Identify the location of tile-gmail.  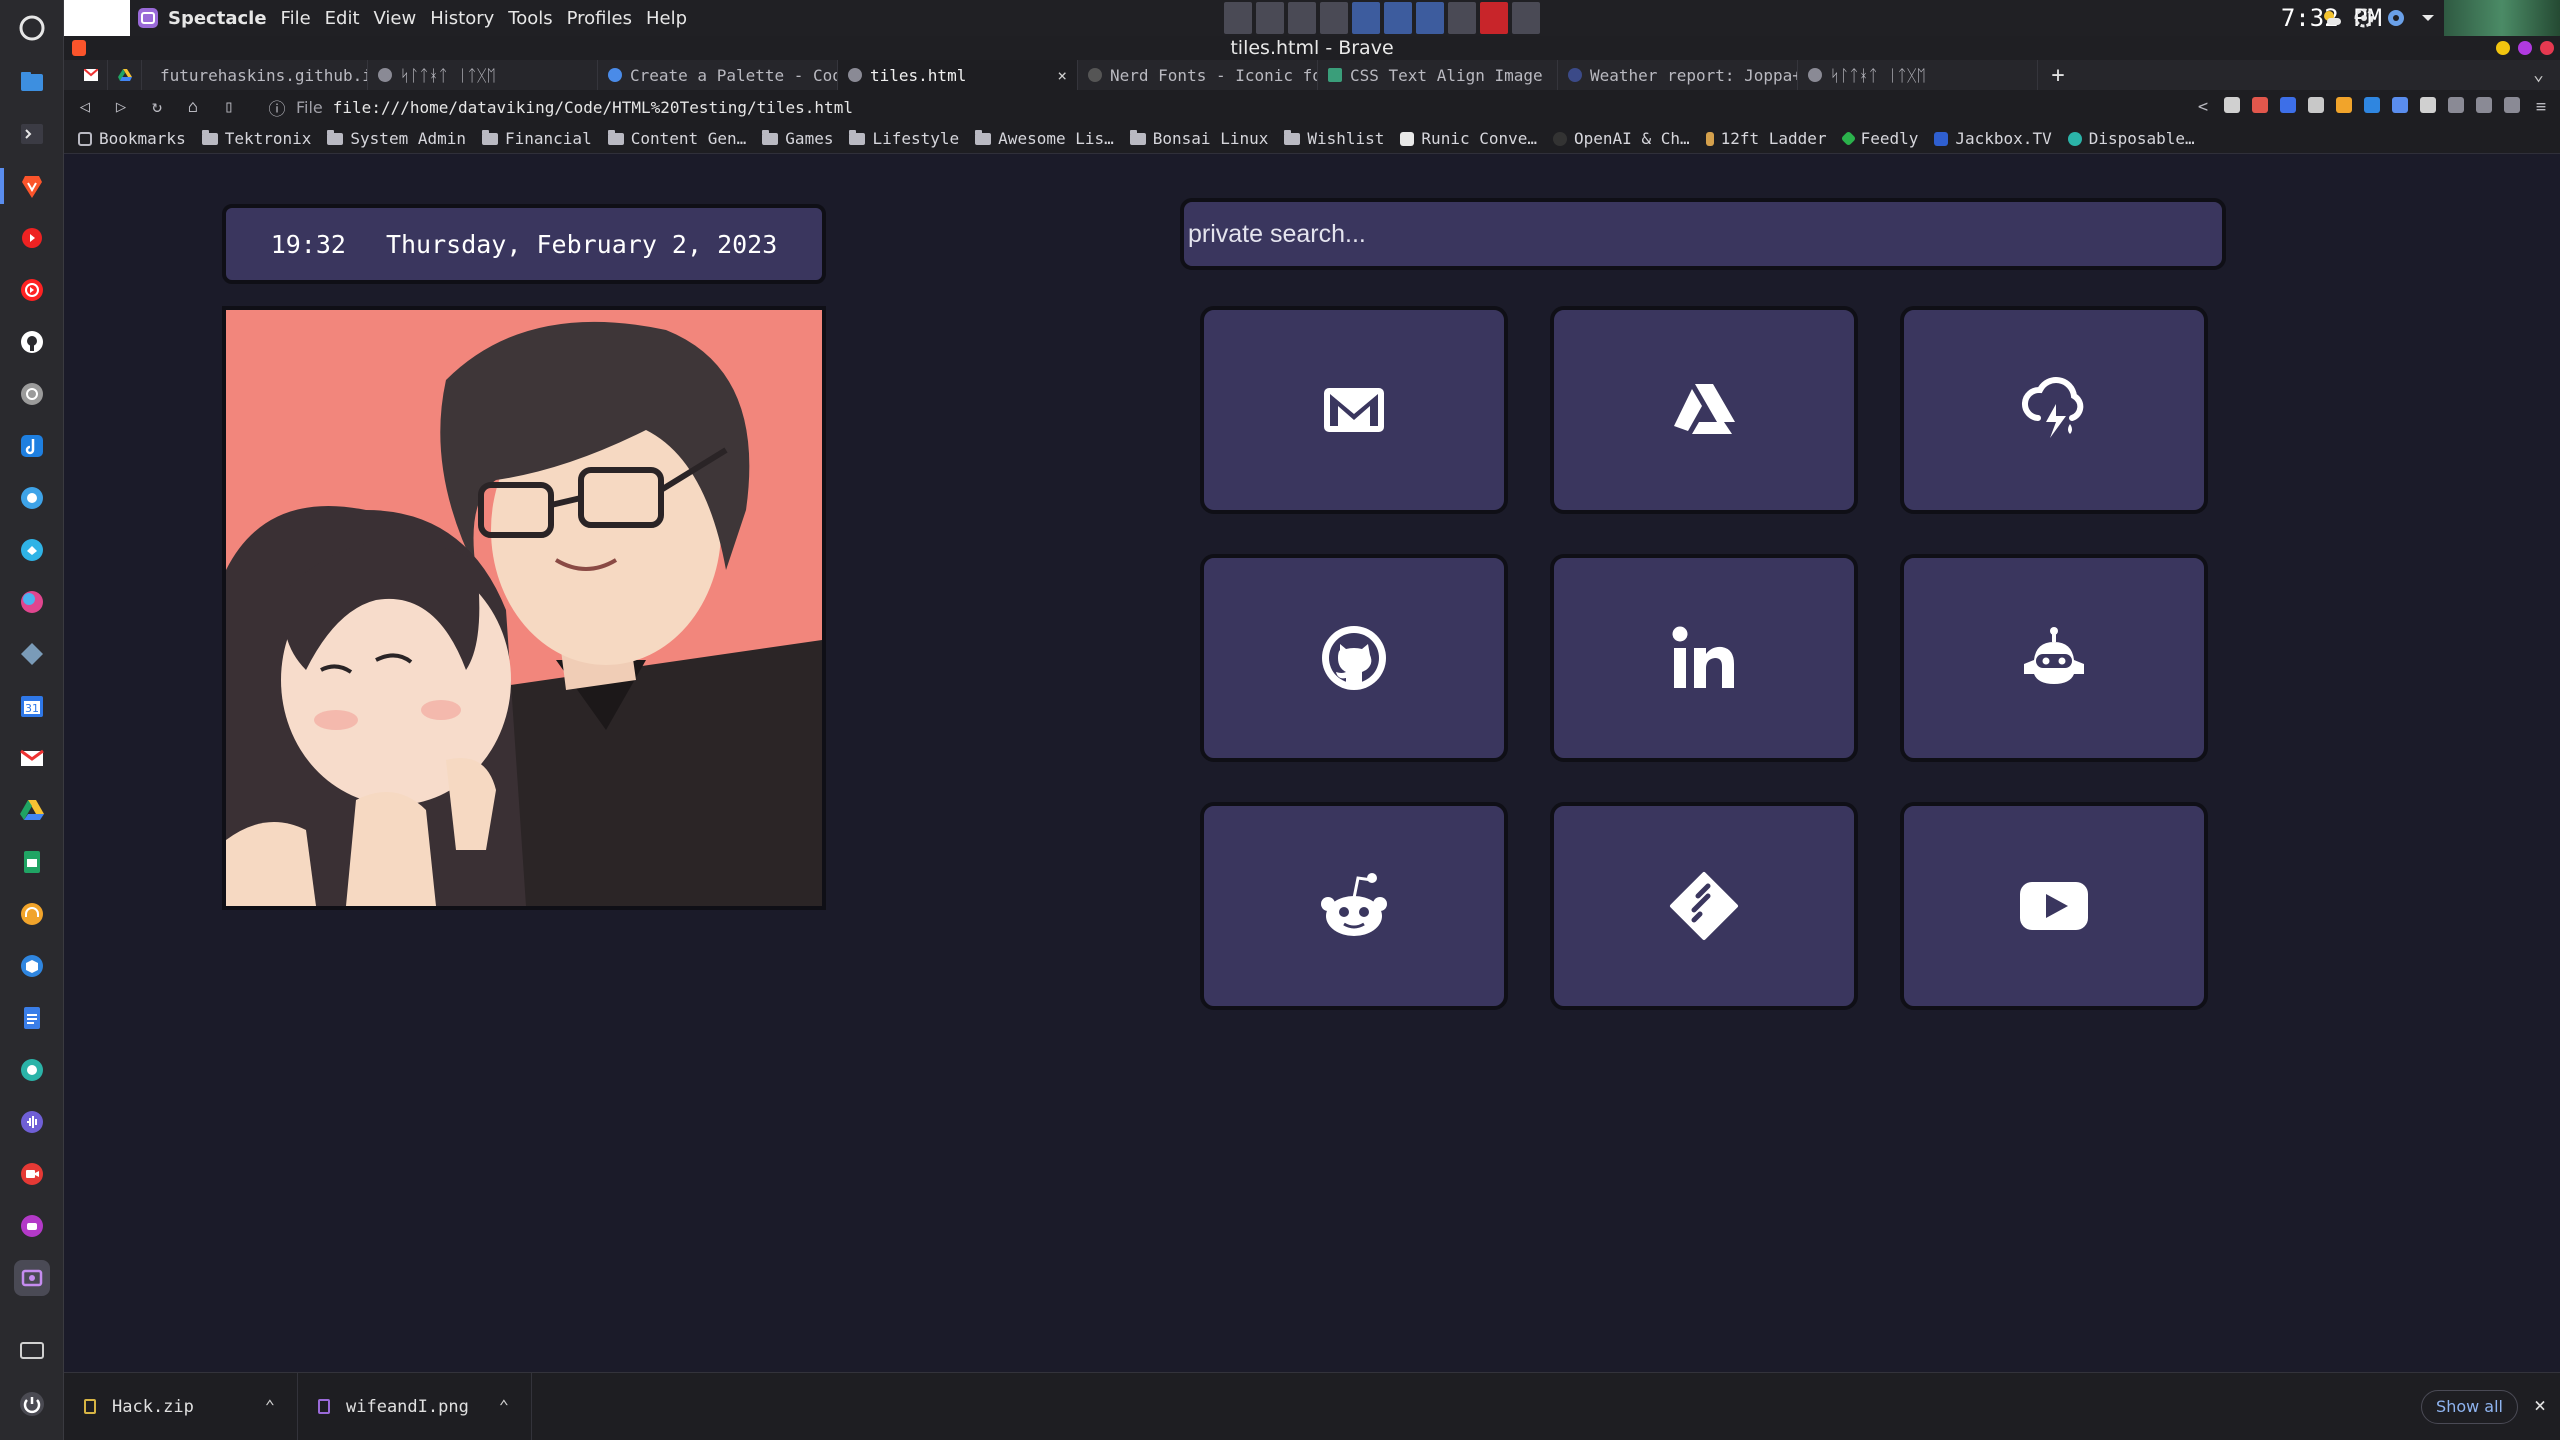
(1354, 410).